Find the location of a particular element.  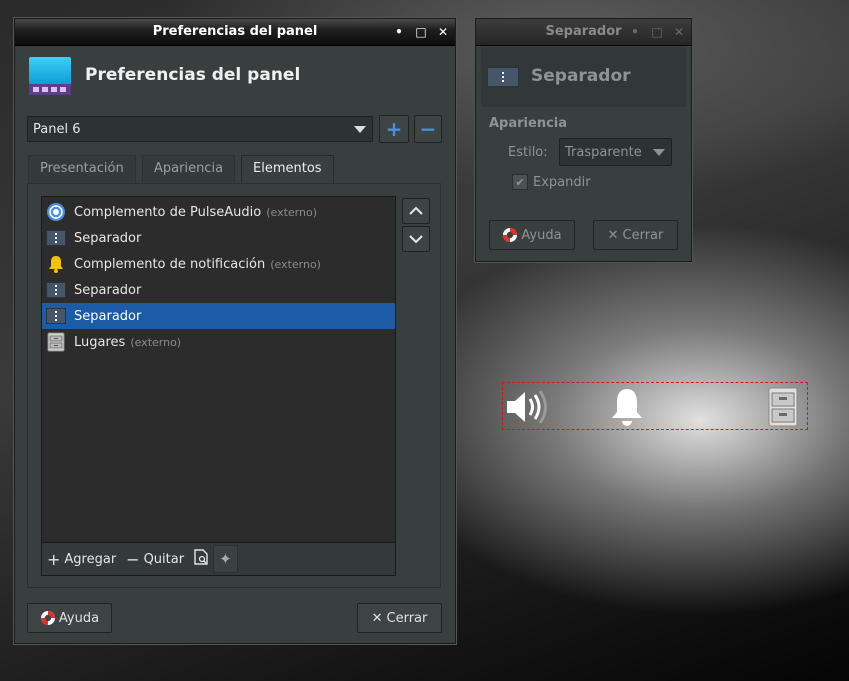

section-label: Apariencia is located at coordinates (528, 123).